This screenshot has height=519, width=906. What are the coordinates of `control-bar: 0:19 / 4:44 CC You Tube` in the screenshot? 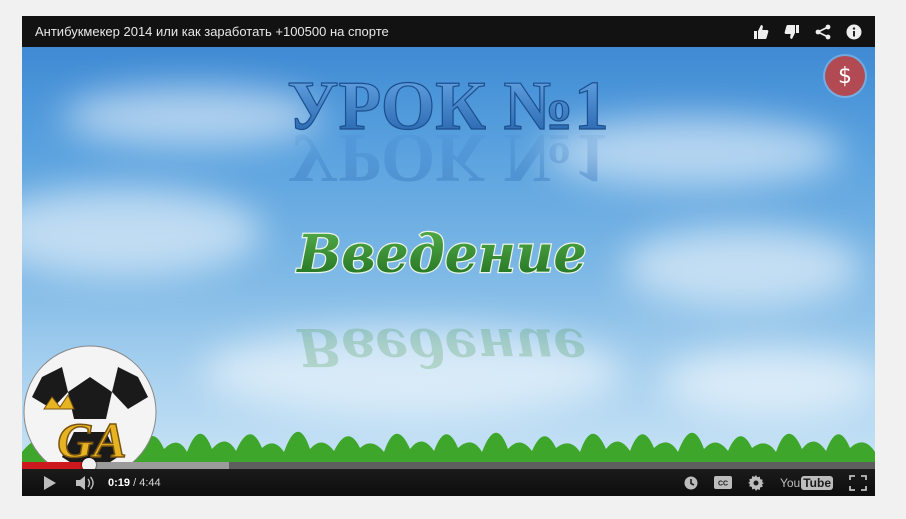 It's located at (448, 482).